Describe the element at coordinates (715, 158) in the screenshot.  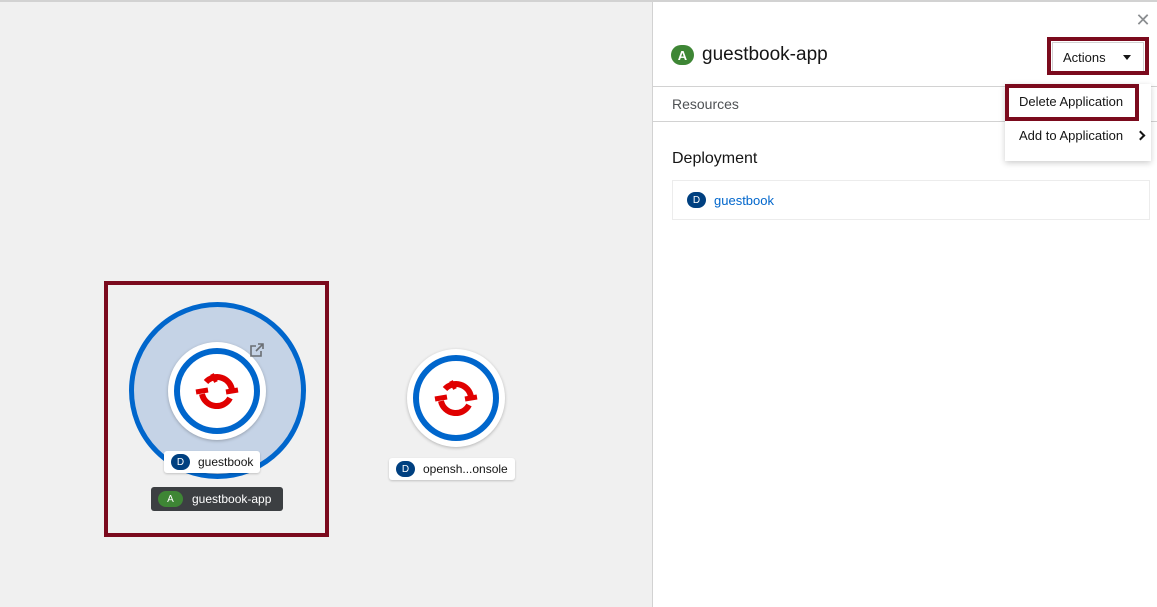
I see `section-title-deployment: Deployment` at that location.